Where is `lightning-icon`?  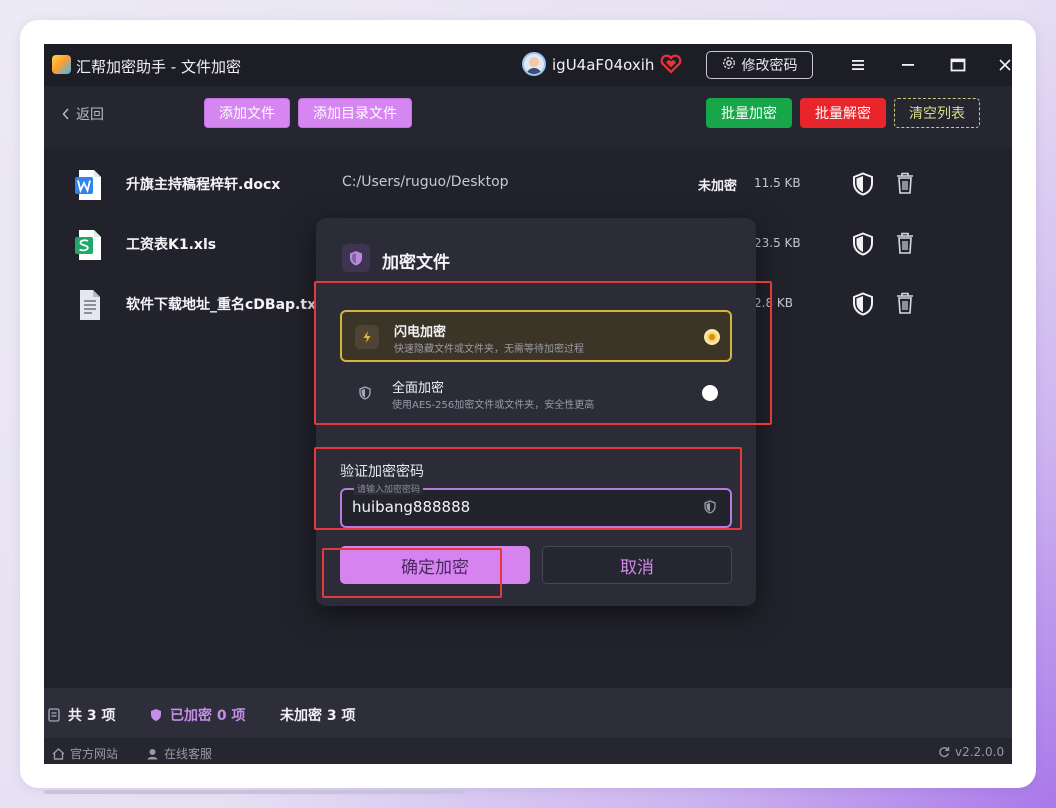
lightning-icon is located at coordinates (367, 337).